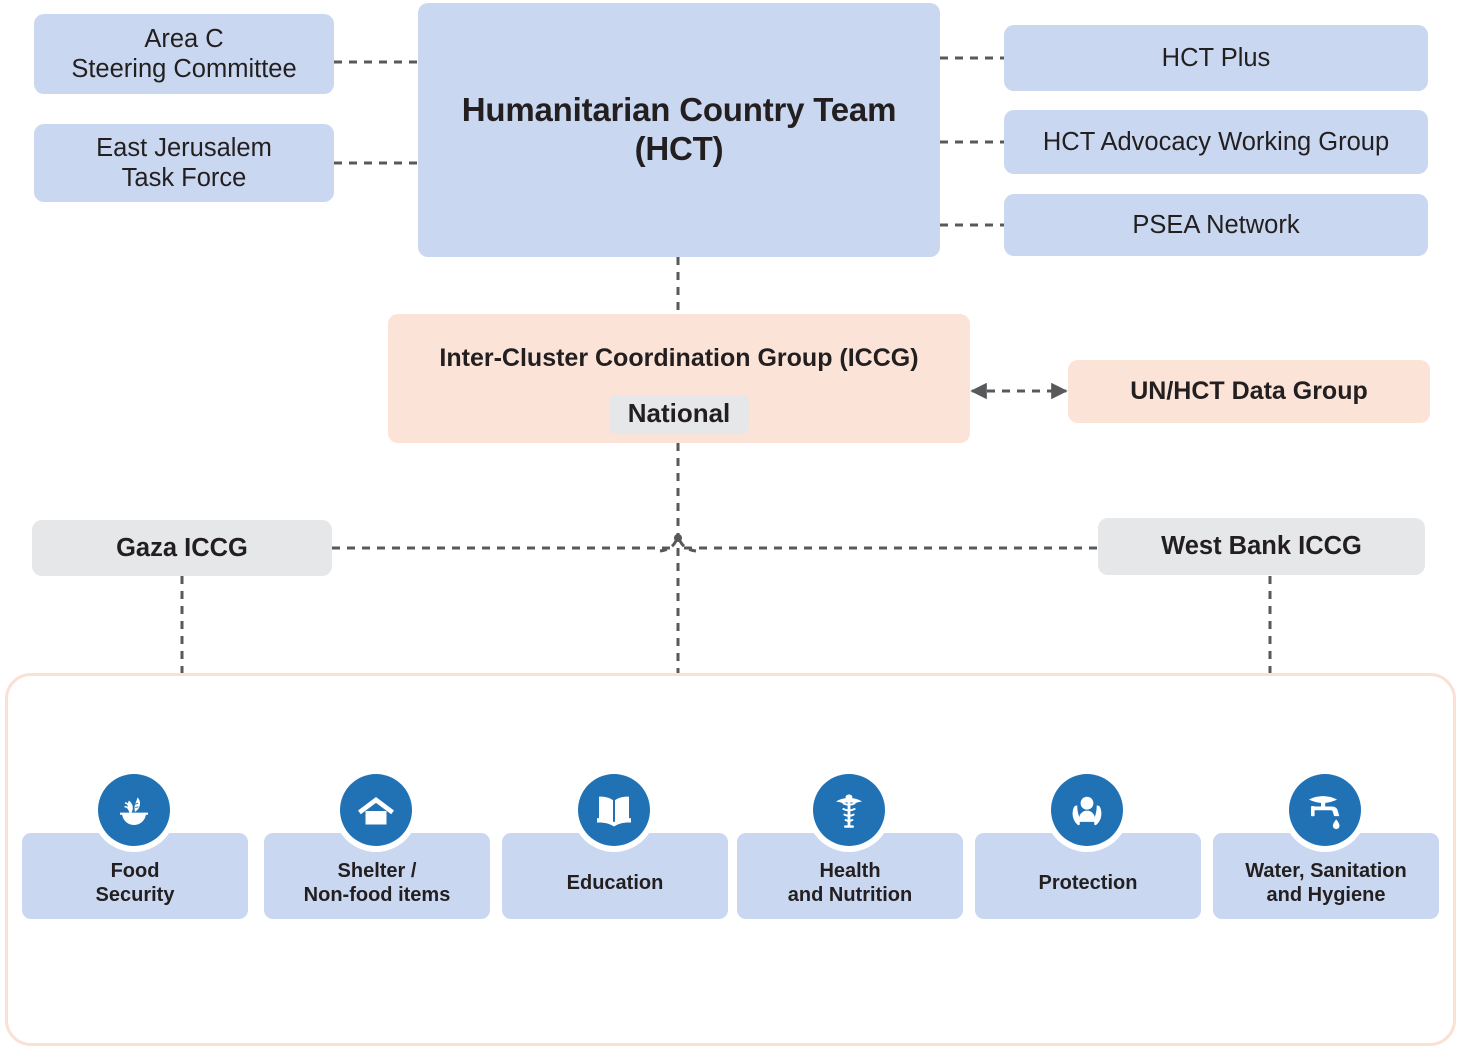 This screenshot has height=1054, width=1462. What do you see at coordinates (1326, 882) in the screenshot?
I see `cluster-label: Water, Sanitation and Hygiene` at bounding box center [1326, 882].